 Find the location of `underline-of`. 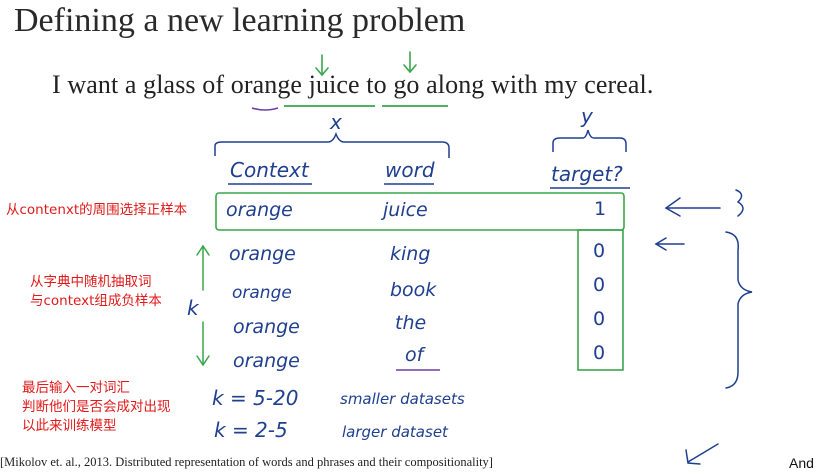

underline-of is located at coordinates (265, 109).